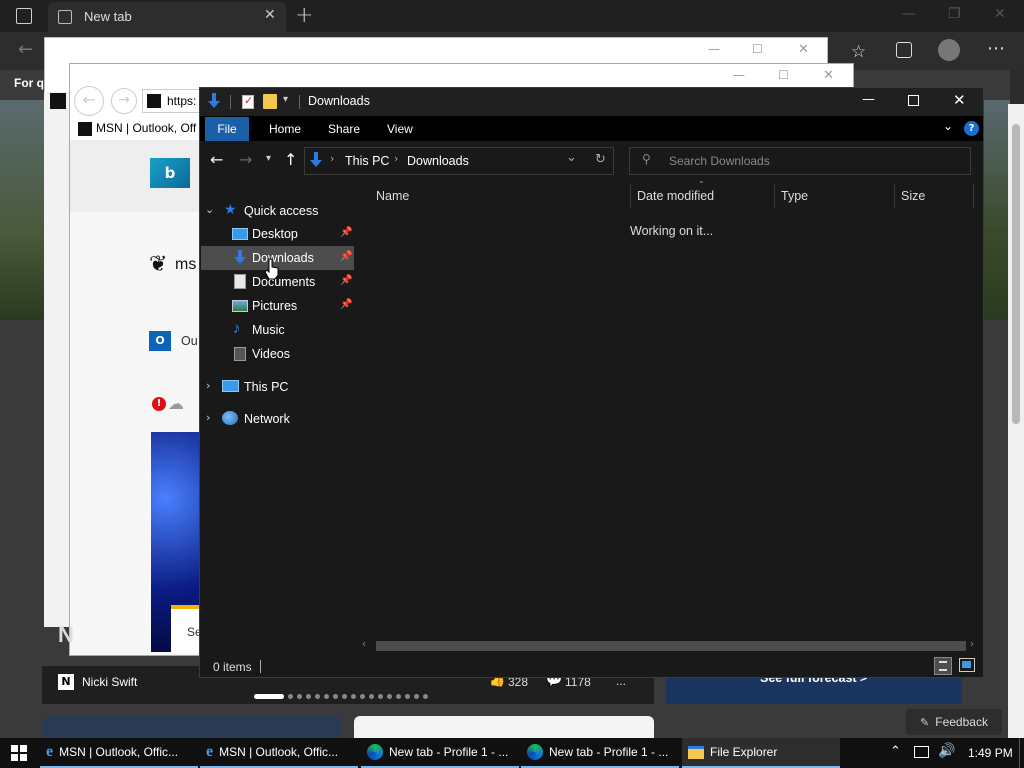 This screenshot has height=768, width=1024. What do you see at coordinates (170, 173) in the screenshot?
I see `bing-logo: b` at bounding box center [170, 173].